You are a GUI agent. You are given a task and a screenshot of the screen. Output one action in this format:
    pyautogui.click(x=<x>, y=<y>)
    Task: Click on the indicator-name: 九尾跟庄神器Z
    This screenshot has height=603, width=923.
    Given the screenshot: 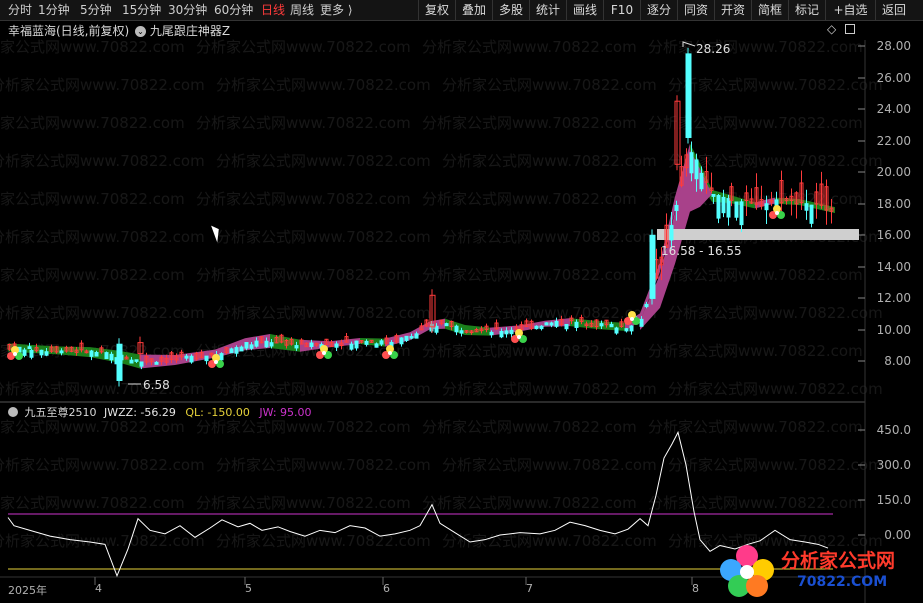 What is the action you would take?
    pyautogui.click(x=190, y=31)
    